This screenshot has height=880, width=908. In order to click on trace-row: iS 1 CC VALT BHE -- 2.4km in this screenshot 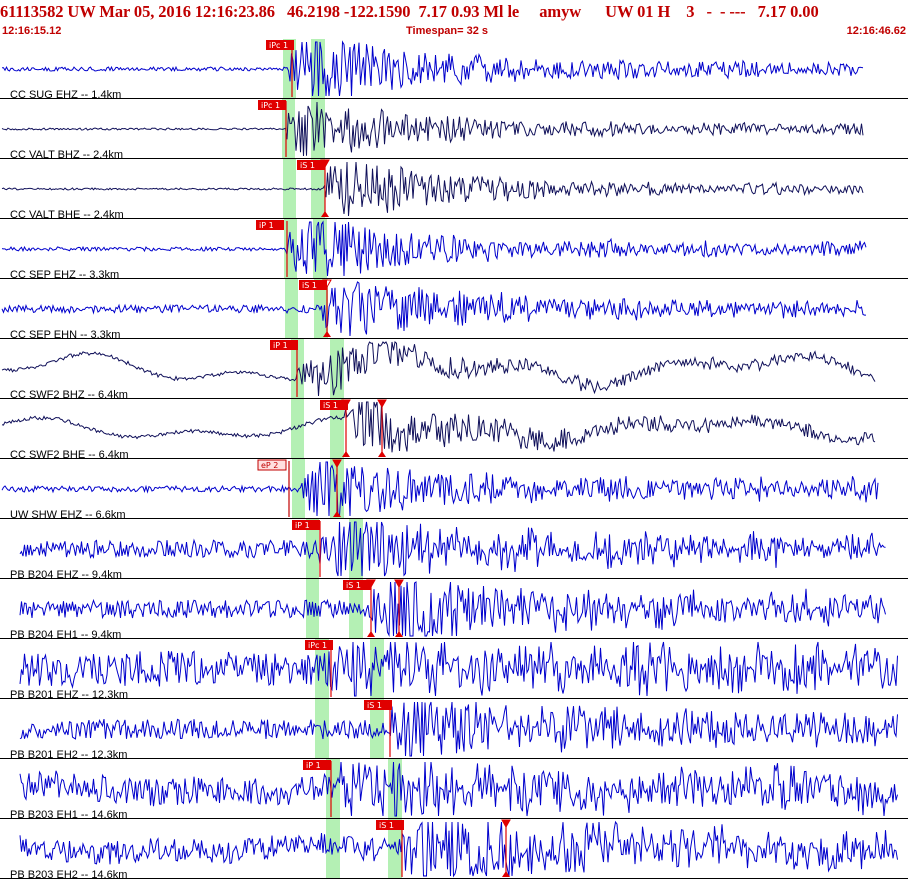, I will do `click(454, 190)`.